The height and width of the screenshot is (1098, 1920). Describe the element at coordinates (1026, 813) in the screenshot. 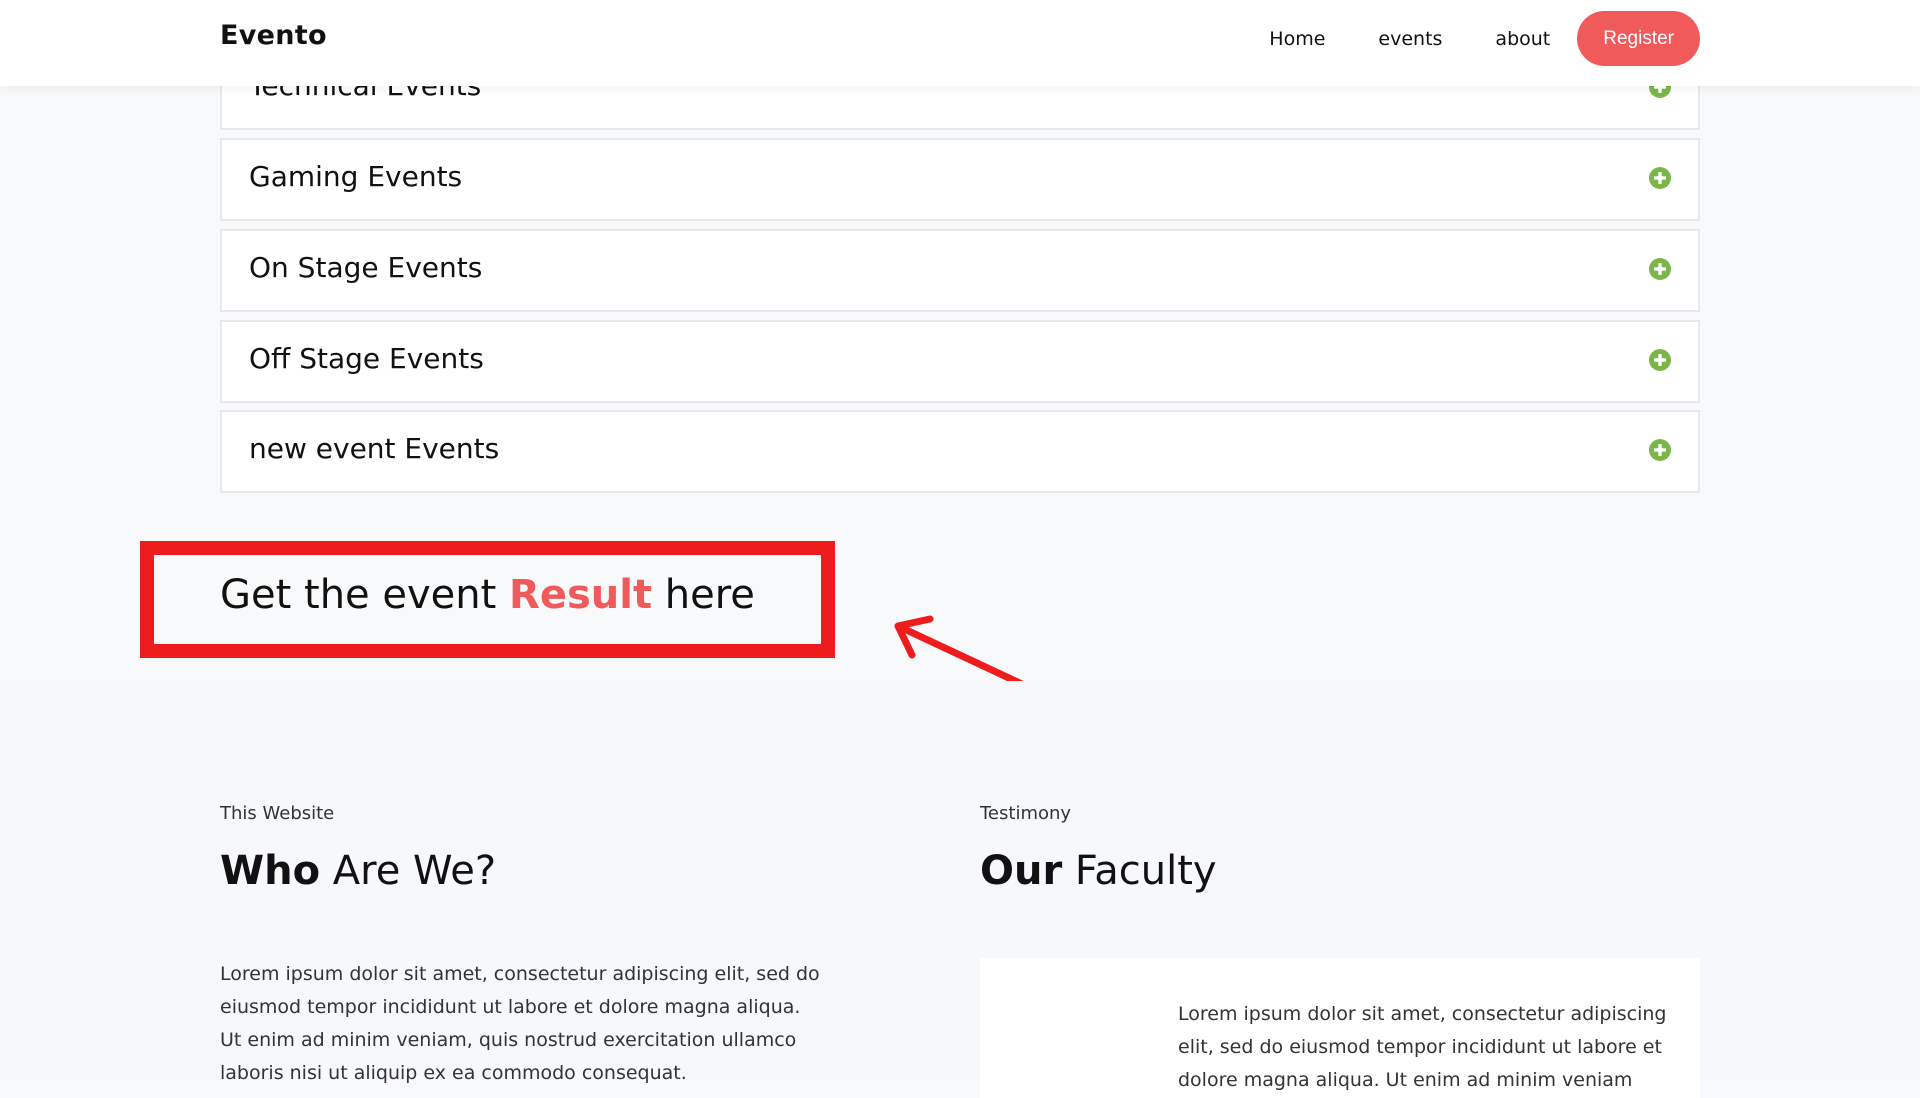

I see `faculty-kicker: Testimony` at that location.